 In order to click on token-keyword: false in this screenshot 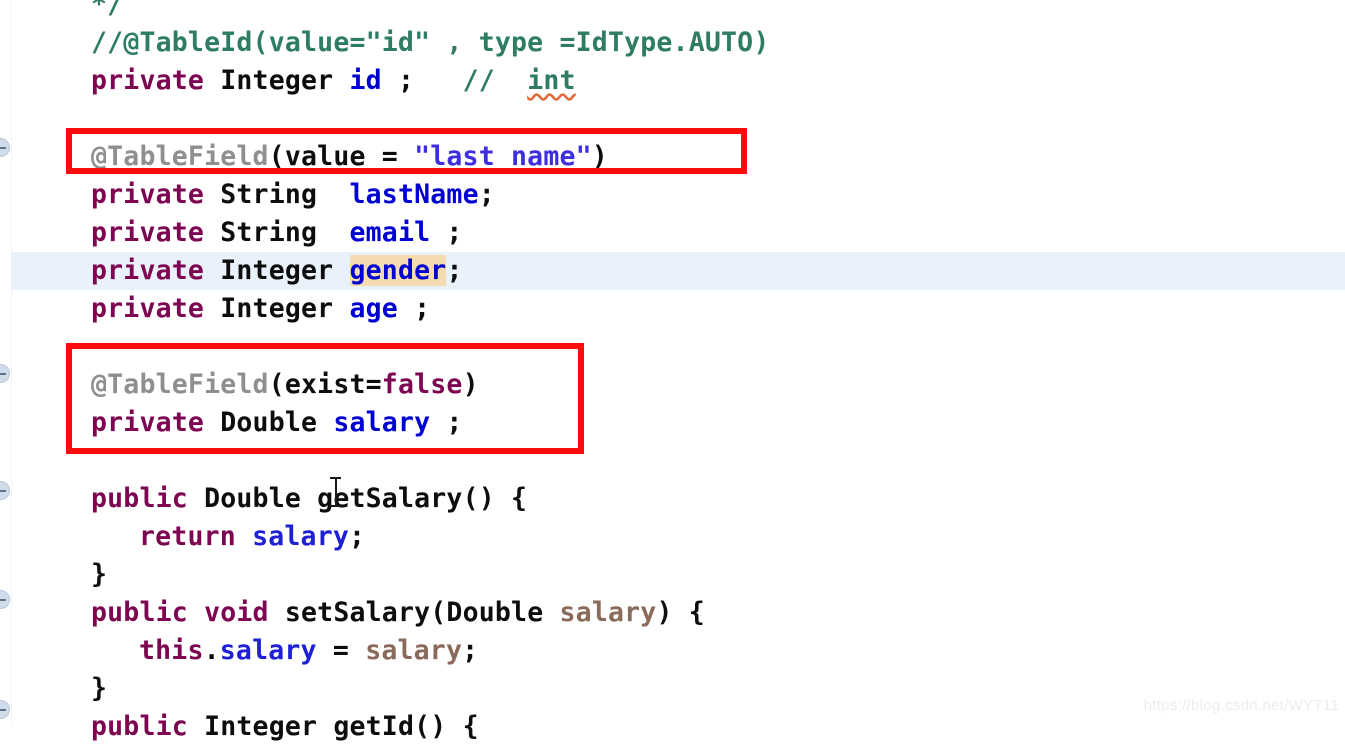, I will do `click(422, 384)`.